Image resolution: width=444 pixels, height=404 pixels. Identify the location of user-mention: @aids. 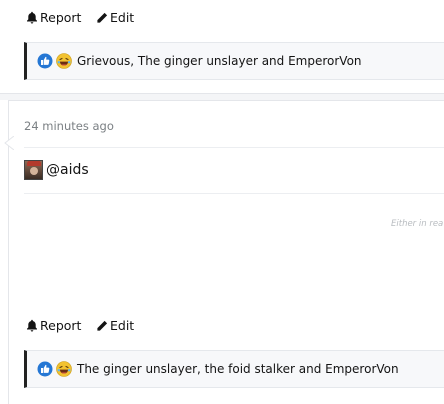
(67, 170).